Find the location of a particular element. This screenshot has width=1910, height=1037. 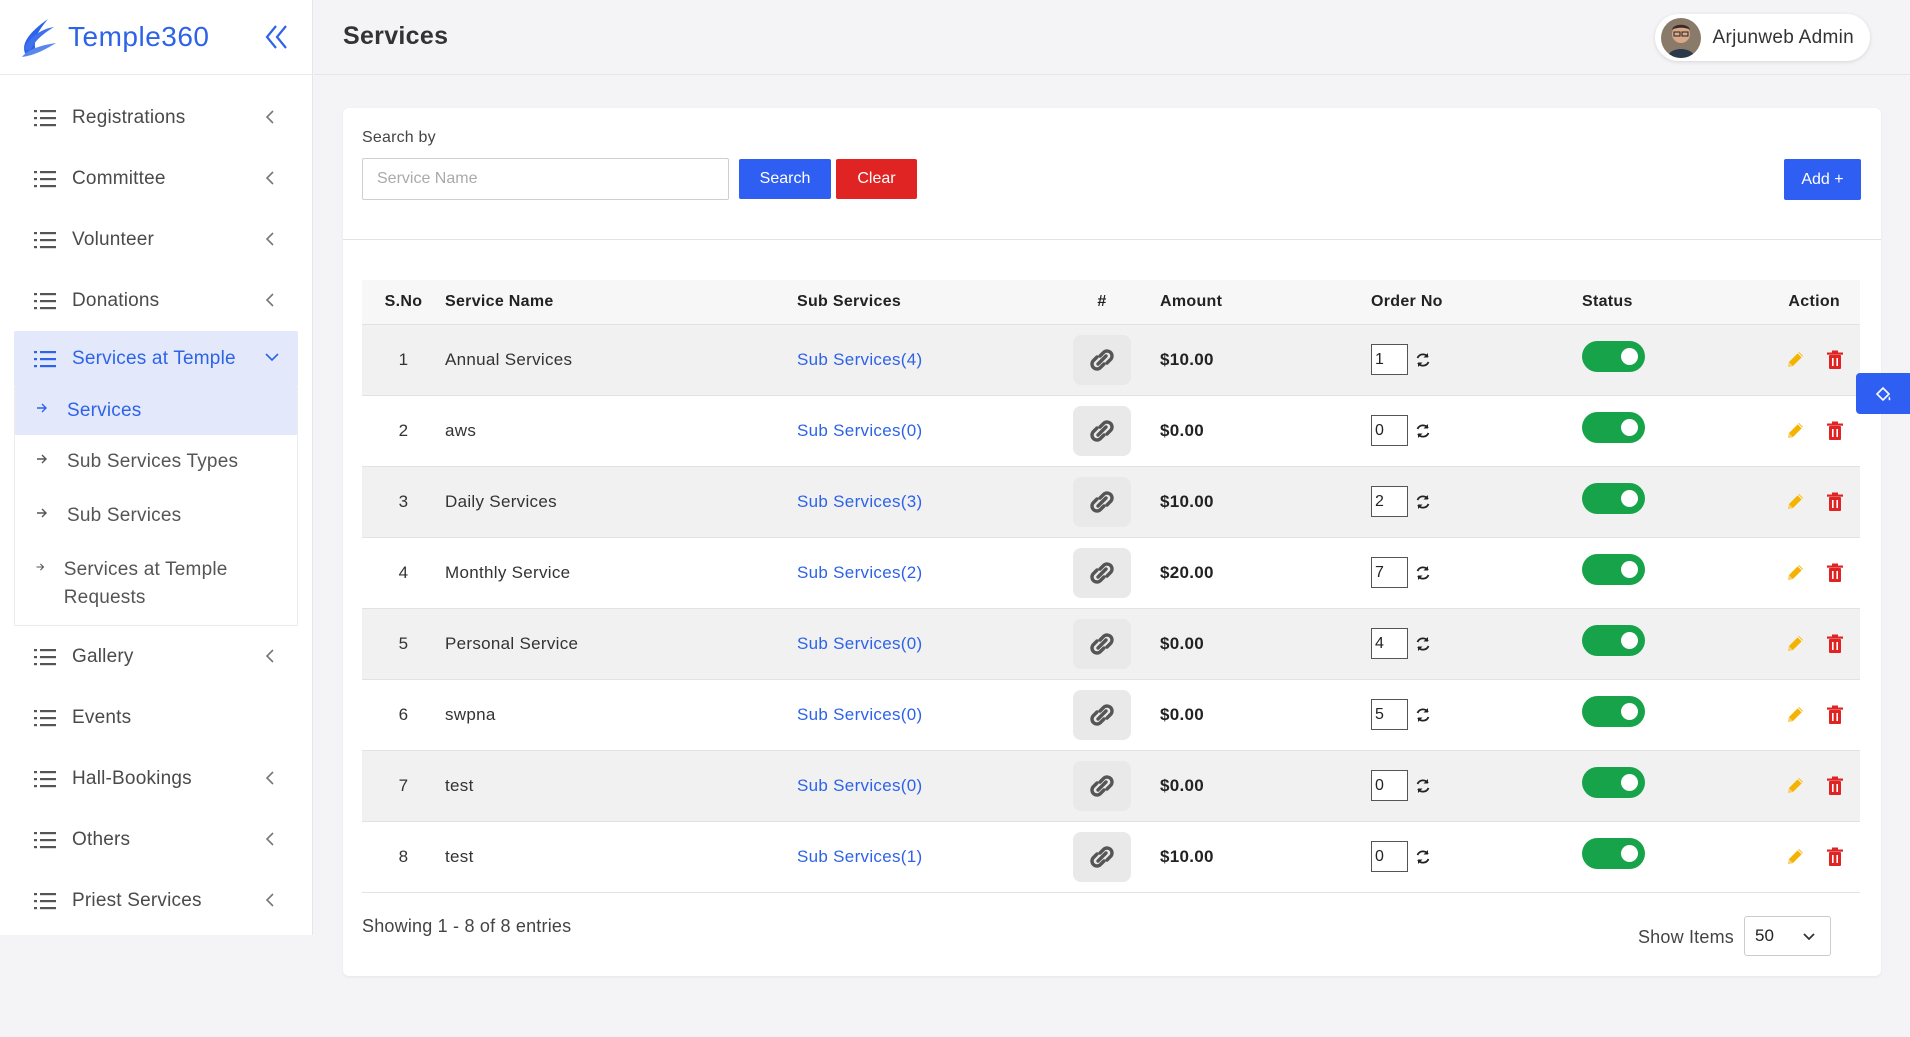

sub-services-link: Sub Services(3) is located at coordinates (859, 501).